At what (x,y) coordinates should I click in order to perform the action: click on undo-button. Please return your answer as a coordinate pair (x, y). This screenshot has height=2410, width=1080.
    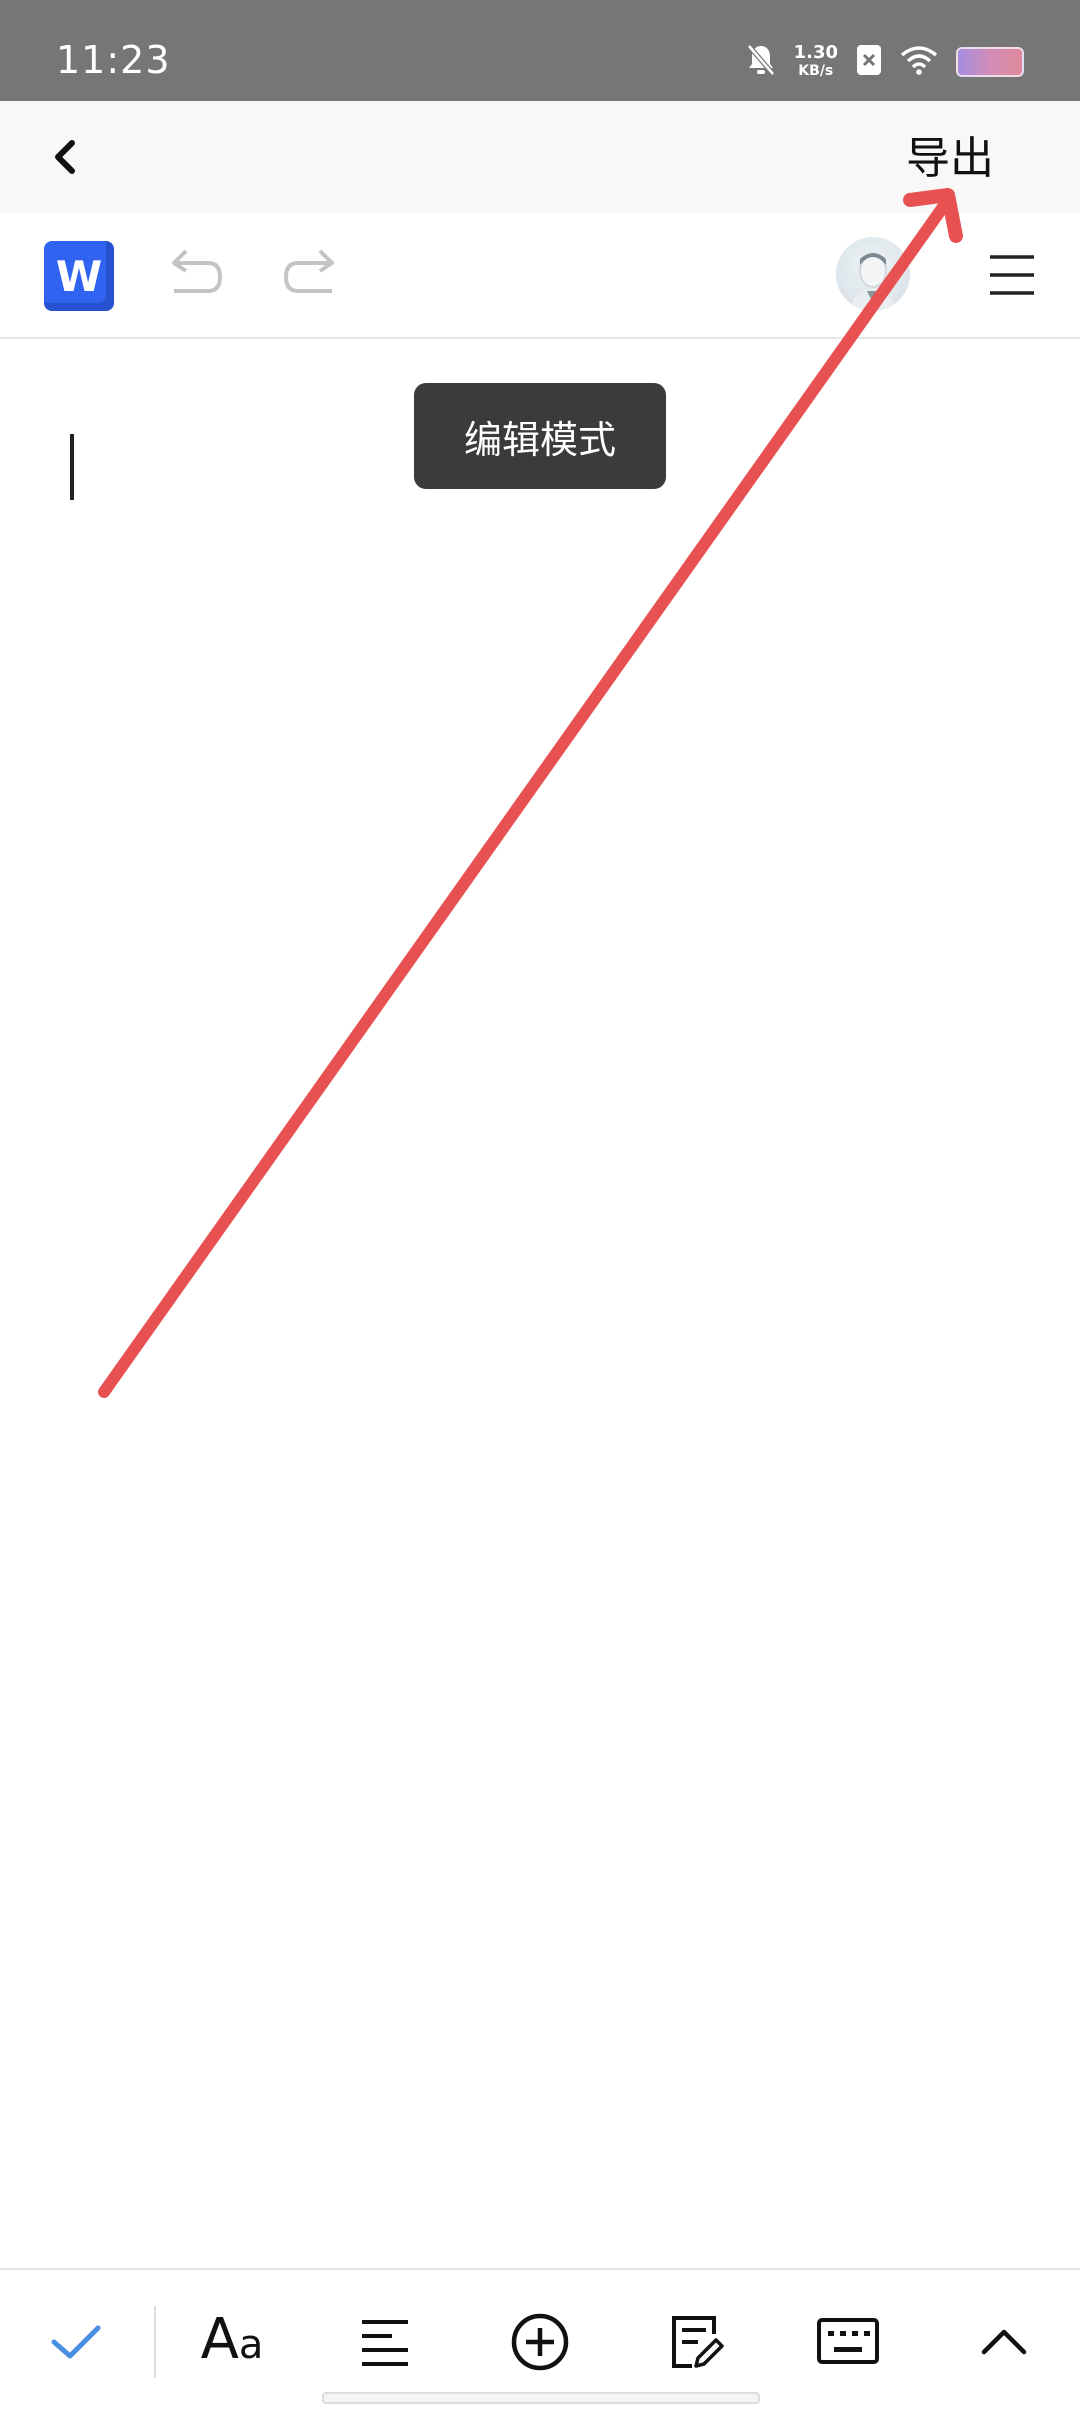
    Looking at the image, I should click on (196, 275).